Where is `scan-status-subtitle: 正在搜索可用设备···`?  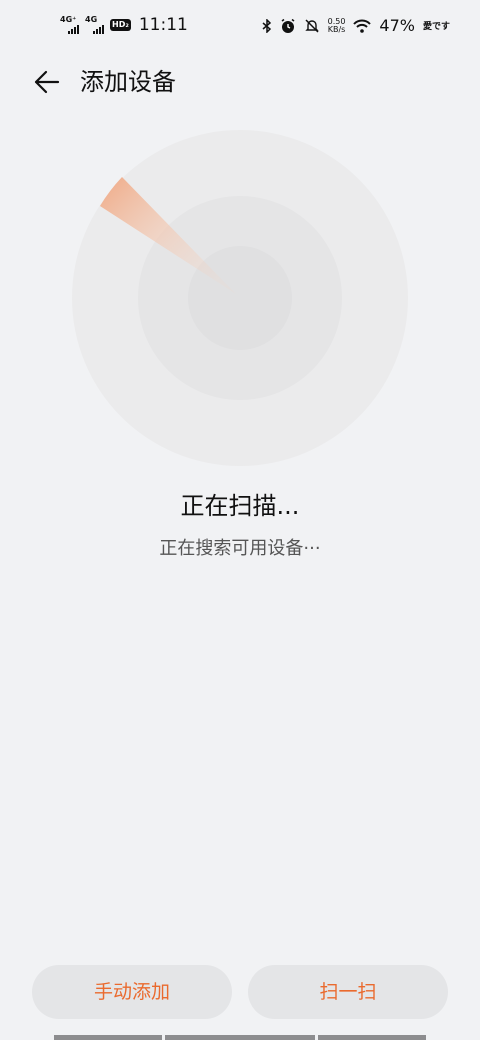 scan-status-subtitle: 正在搜索可用设备··· is located at coordinates (240, 548).